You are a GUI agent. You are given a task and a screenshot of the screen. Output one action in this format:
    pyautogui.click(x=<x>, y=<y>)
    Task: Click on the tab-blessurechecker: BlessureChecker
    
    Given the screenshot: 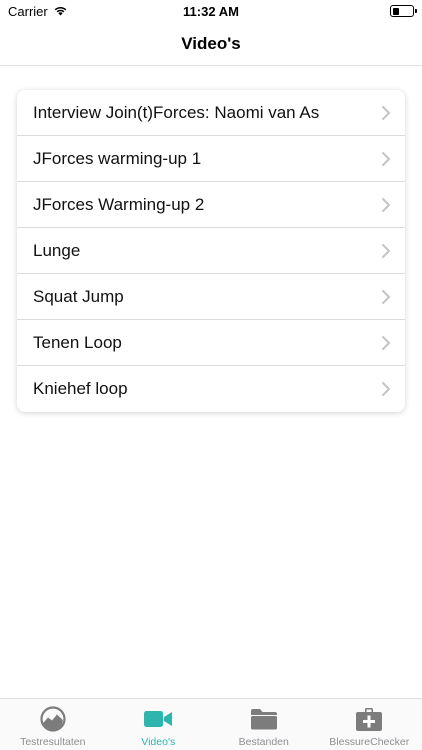 What is the action you would take?
    pyautogui.click(x=369, y=724)
    